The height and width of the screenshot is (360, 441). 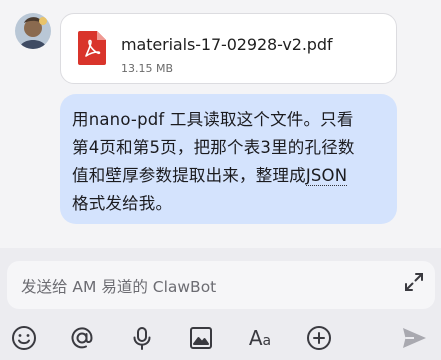 I want to click on avatar, so click(x=33, y=31).